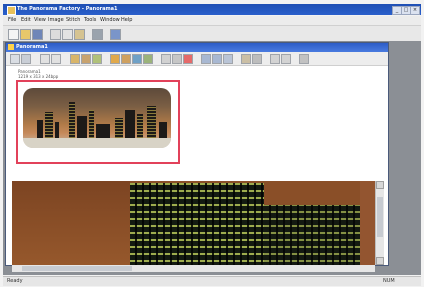 This screenshot has height=287, width=424. What do you see at coordinates (286, 59) in the screenshot?
I see `export-icon` at bounding box center [286, 59].